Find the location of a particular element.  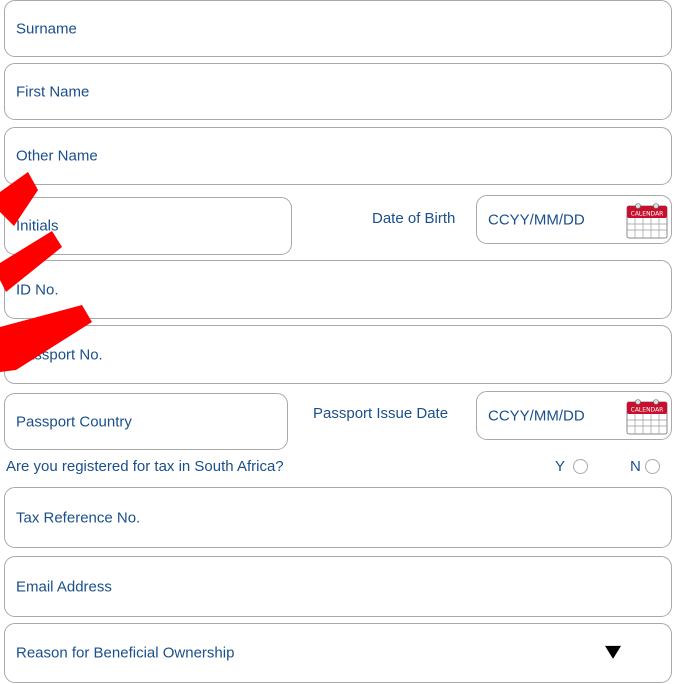

id-number-field: ID No. is located at coordinates (338, 289).